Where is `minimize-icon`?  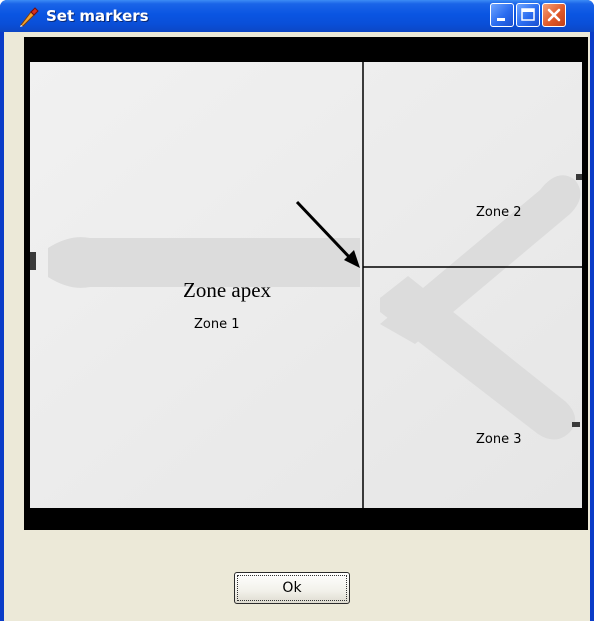 minimize-icon is located at coordinates (501, 19).